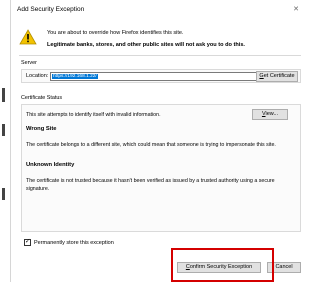  Describe the element at coordinates (42, 98) in the screenshot. I see `certificate-status-label: Certificate Status` at that location.